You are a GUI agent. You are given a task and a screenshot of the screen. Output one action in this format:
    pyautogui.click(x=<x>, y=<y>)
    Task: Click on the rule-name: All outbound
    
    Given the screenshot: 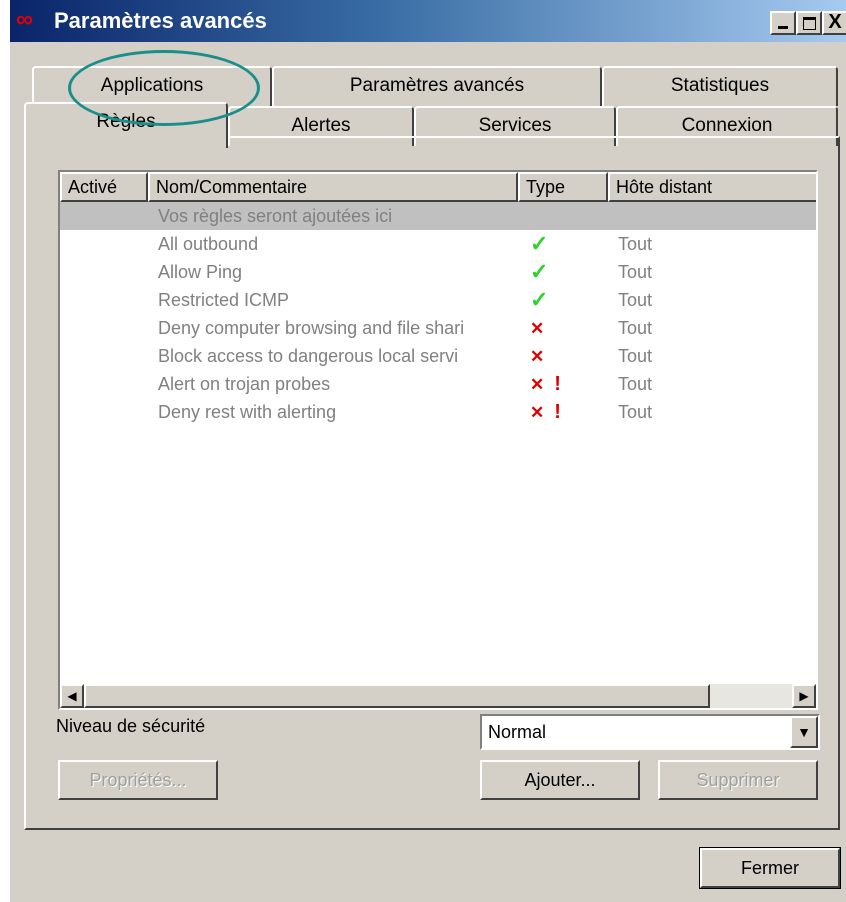 What is the action you would take?
    pyautogui.click(x=208, y=244)
    